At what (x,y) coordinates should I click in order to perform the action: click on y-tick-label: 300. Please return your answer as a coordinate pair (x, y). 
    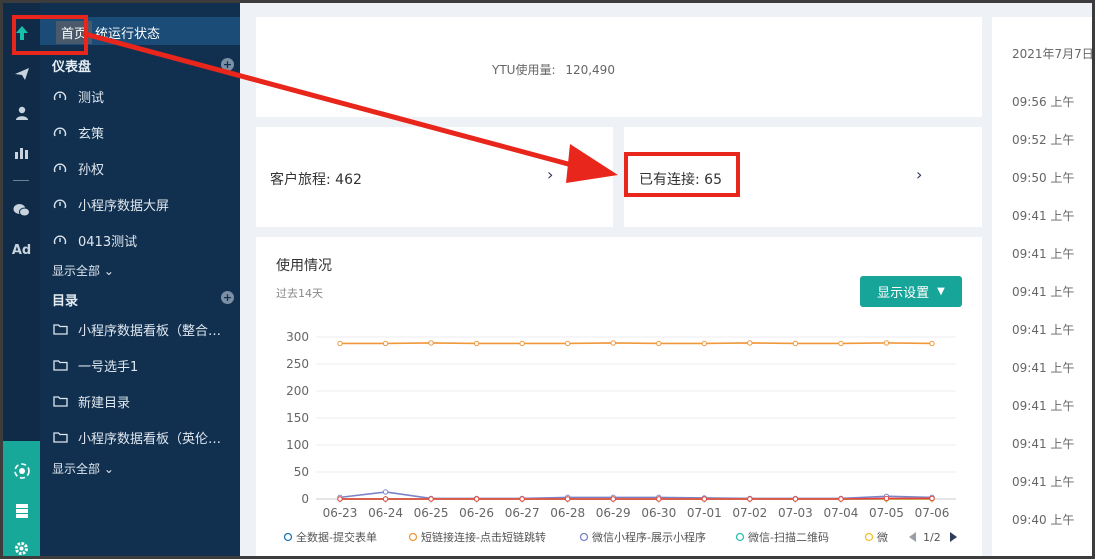
    Looking at the image, I should click on (297, 337).